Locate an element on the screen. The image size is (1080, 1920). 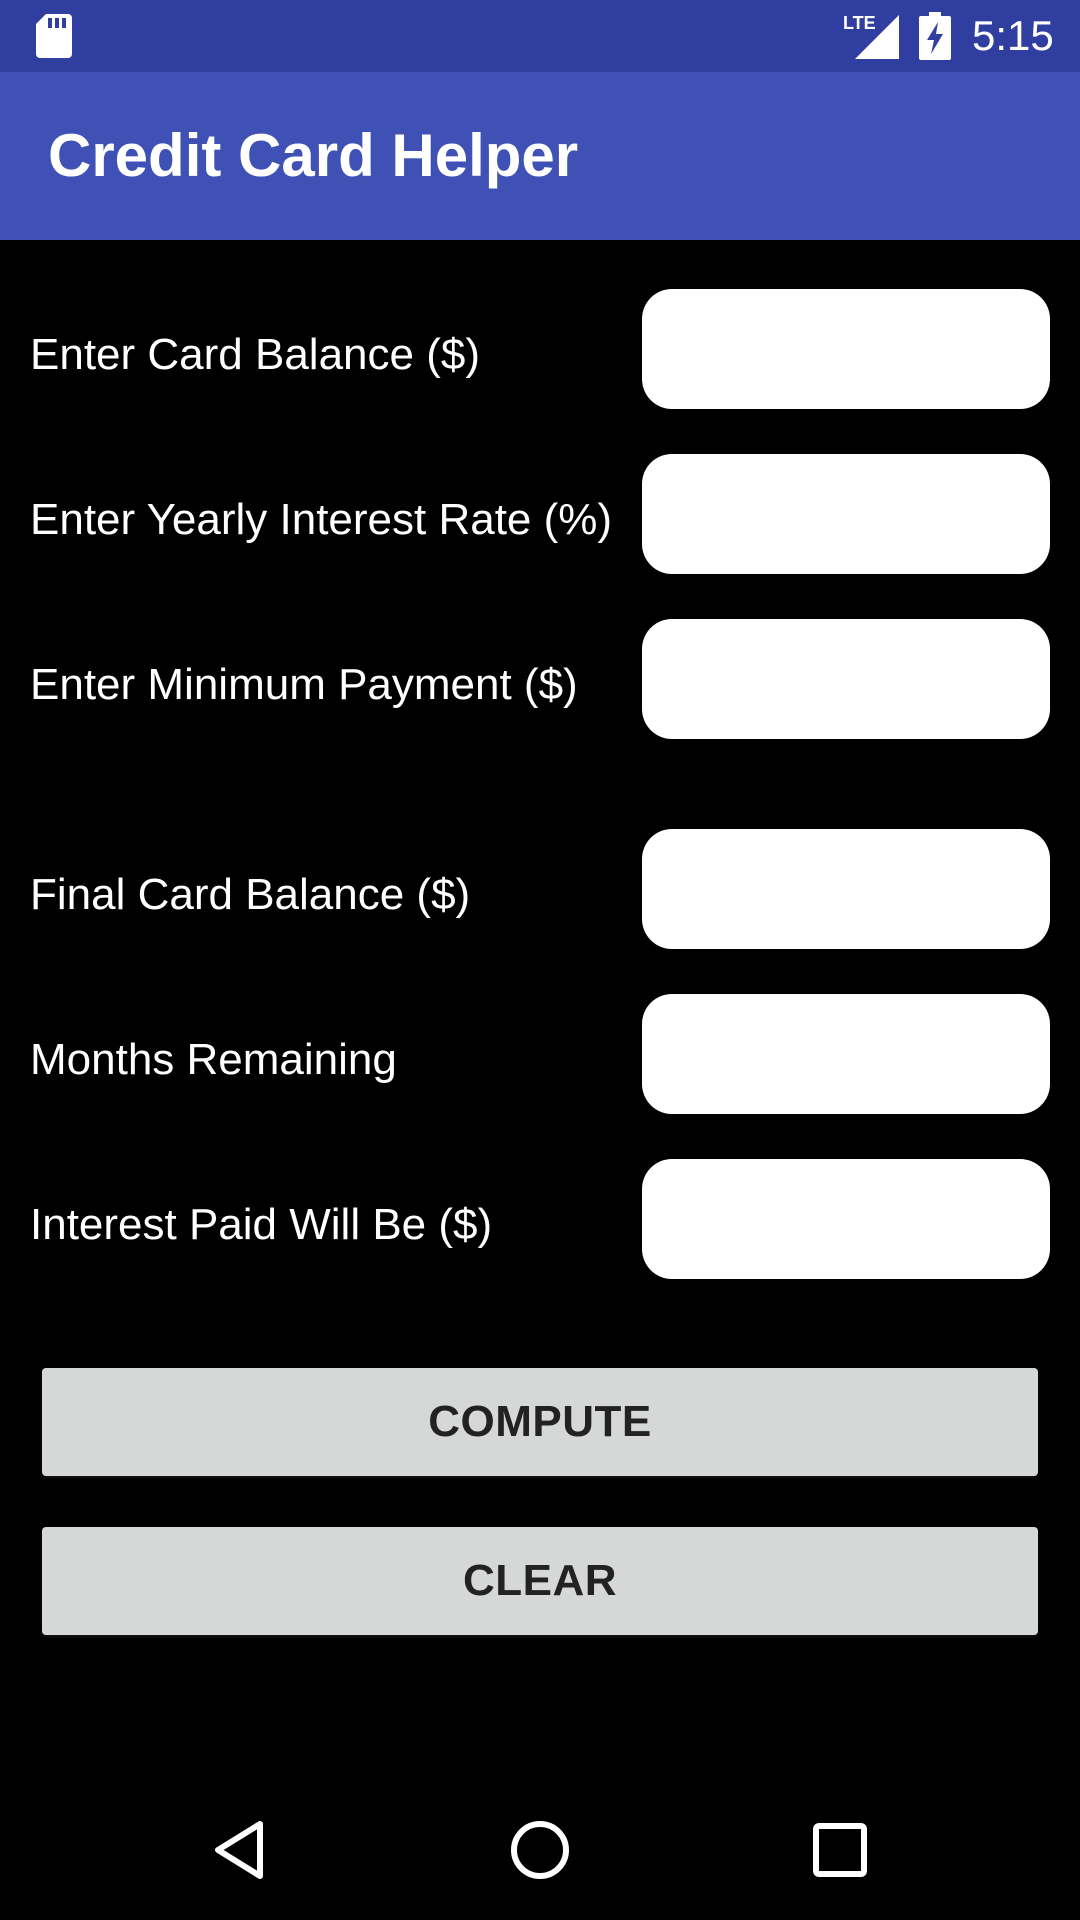
navigation-bar is located at coordinates (540, 1848).